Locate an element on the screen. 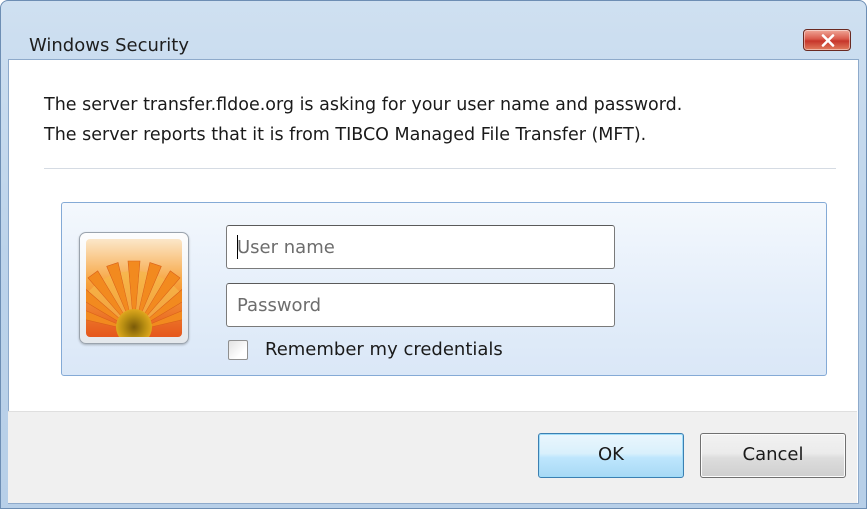  remember-credentials-row: Remember my credentials is located at coordinates (365, 350).